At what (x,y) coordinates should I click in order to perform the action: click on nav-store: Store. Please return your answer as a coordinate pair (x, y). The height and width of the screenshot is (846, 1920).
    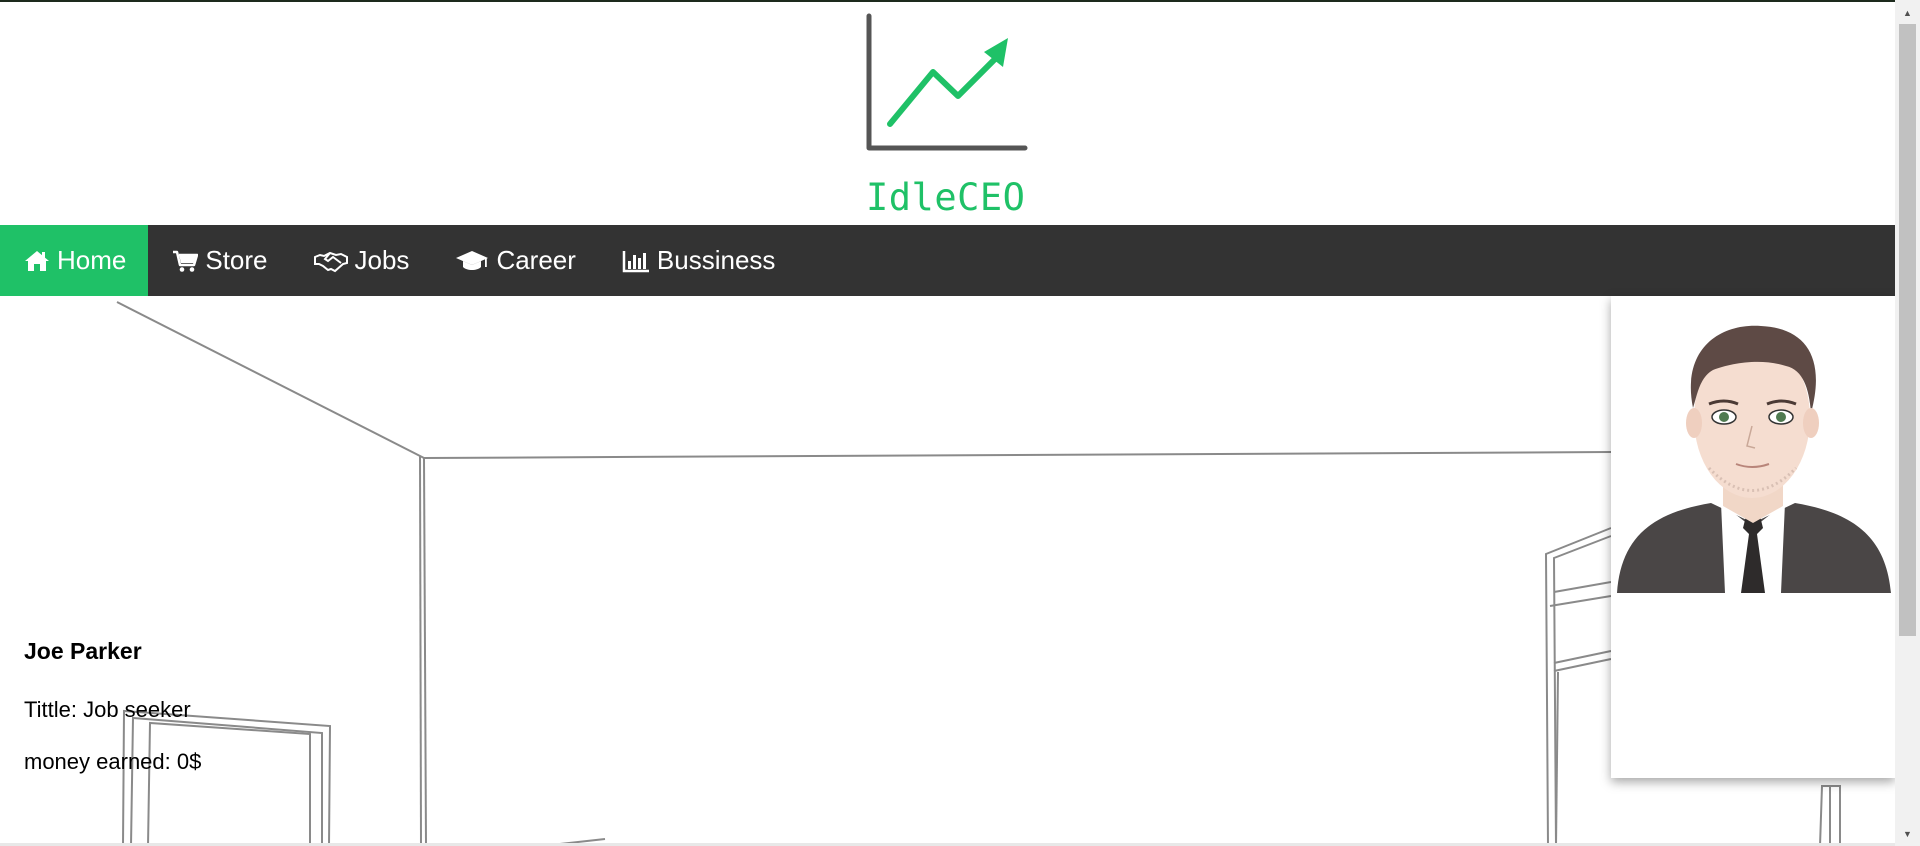
    Looking at the image, I should click on (218, 260).